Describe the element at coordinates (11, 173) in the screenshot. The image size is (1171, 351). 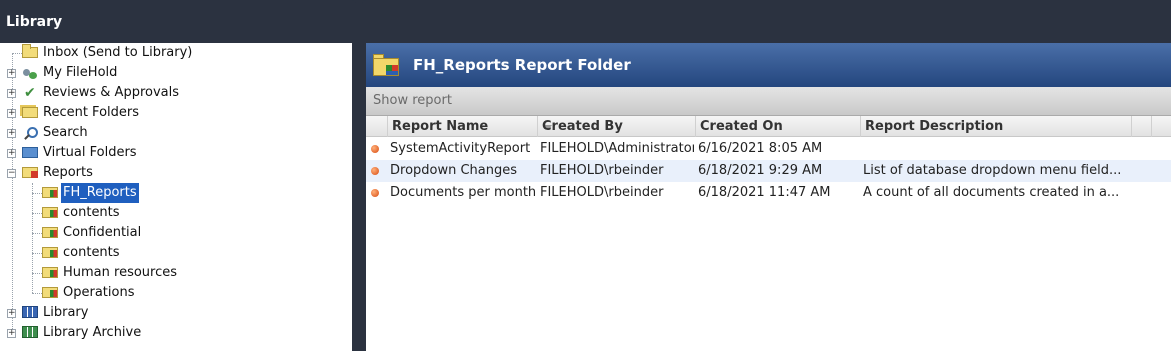
I see `collapse-toggle-icon: −` at that location.